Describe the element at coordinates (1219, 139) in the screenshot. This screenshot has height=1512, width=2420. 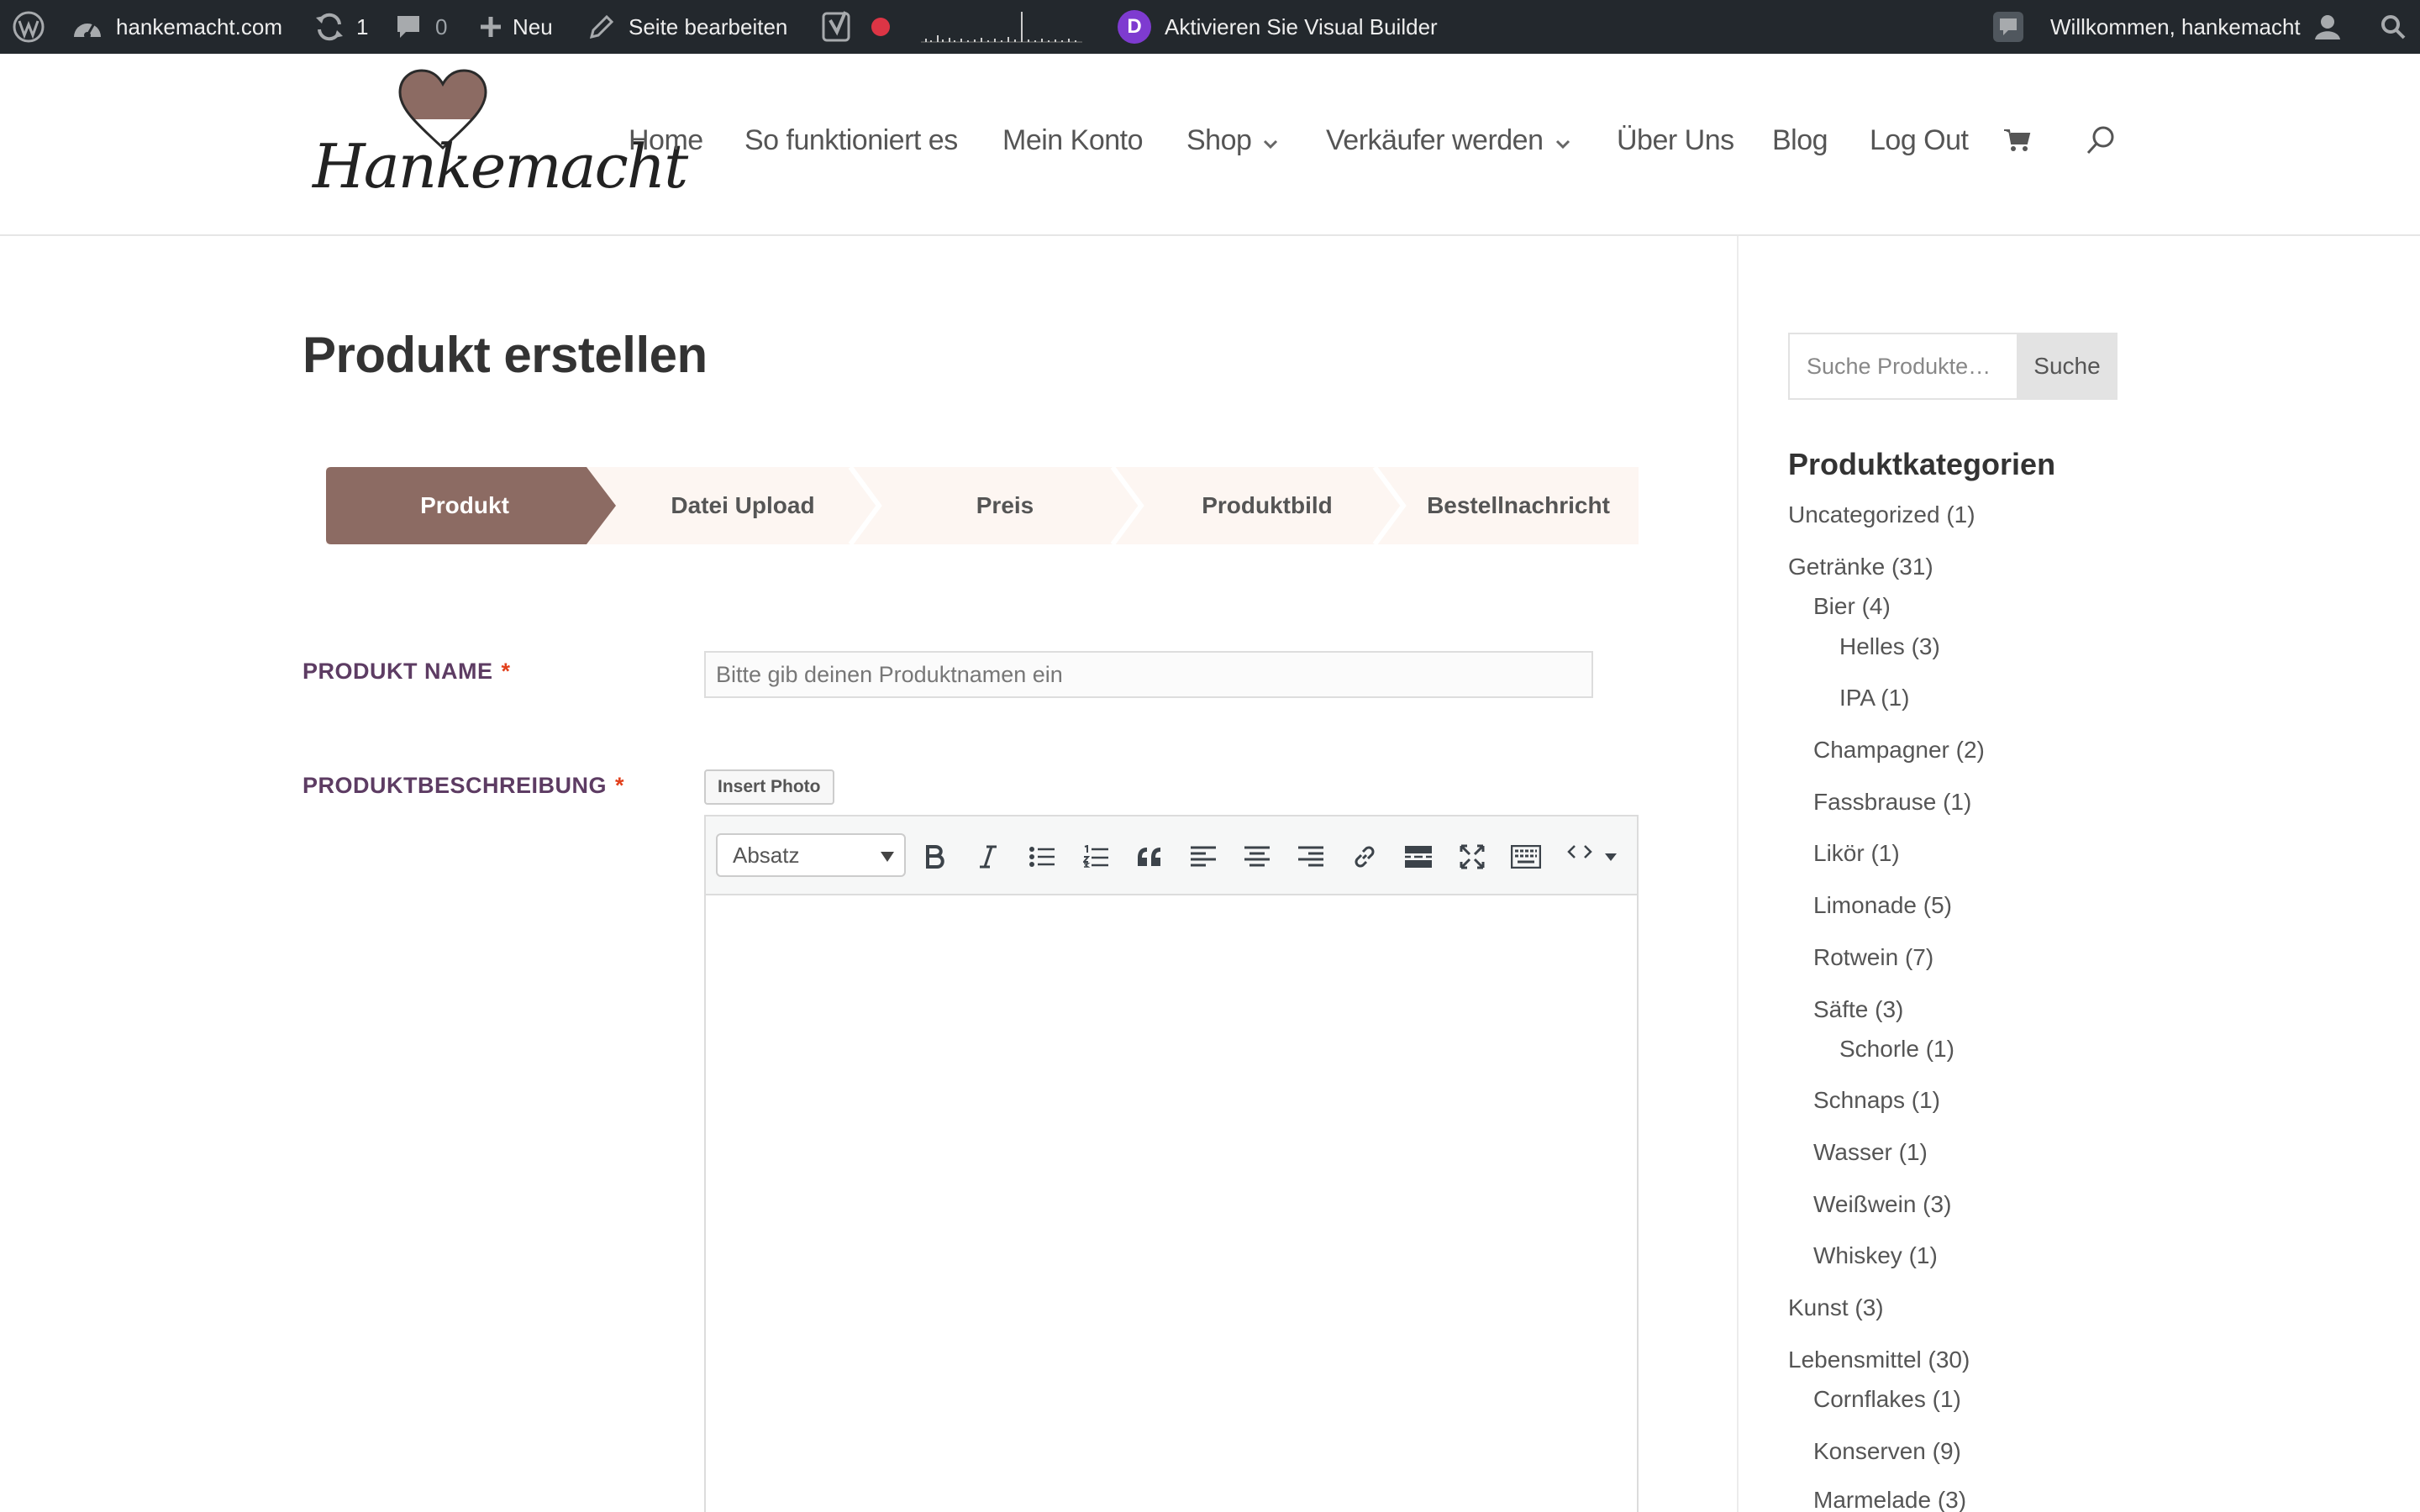
I see `nav-shop-label: Shop` at that location.